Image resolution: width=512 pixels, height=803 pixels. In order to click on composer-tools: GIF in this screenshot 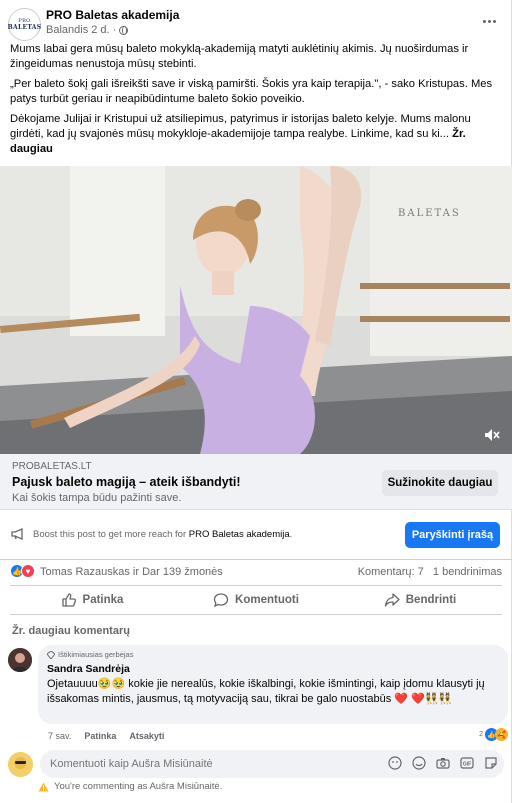, I will do `click(443, 763)`.